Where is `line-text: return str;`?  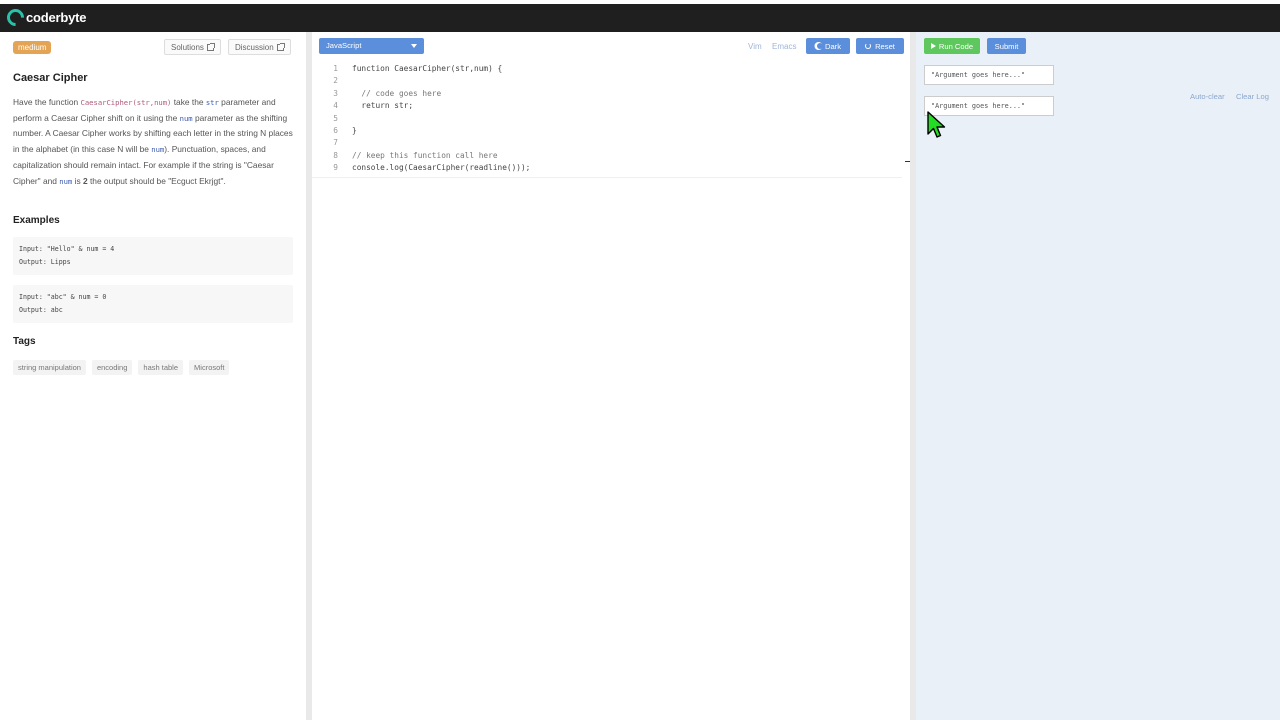 line-text: return str; is located at coordinates (383, 106).